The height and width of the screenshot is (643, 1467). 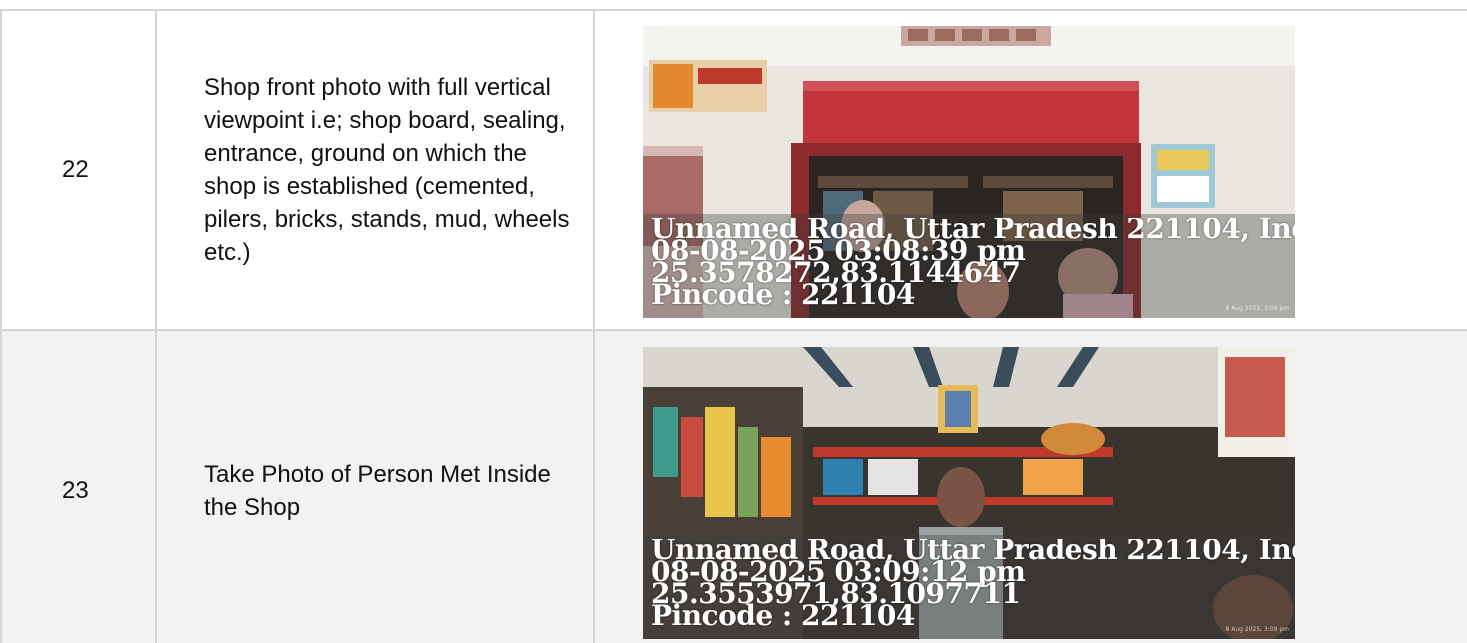 I want to click on row-number-cell: 22, so click(x=78, y=170).